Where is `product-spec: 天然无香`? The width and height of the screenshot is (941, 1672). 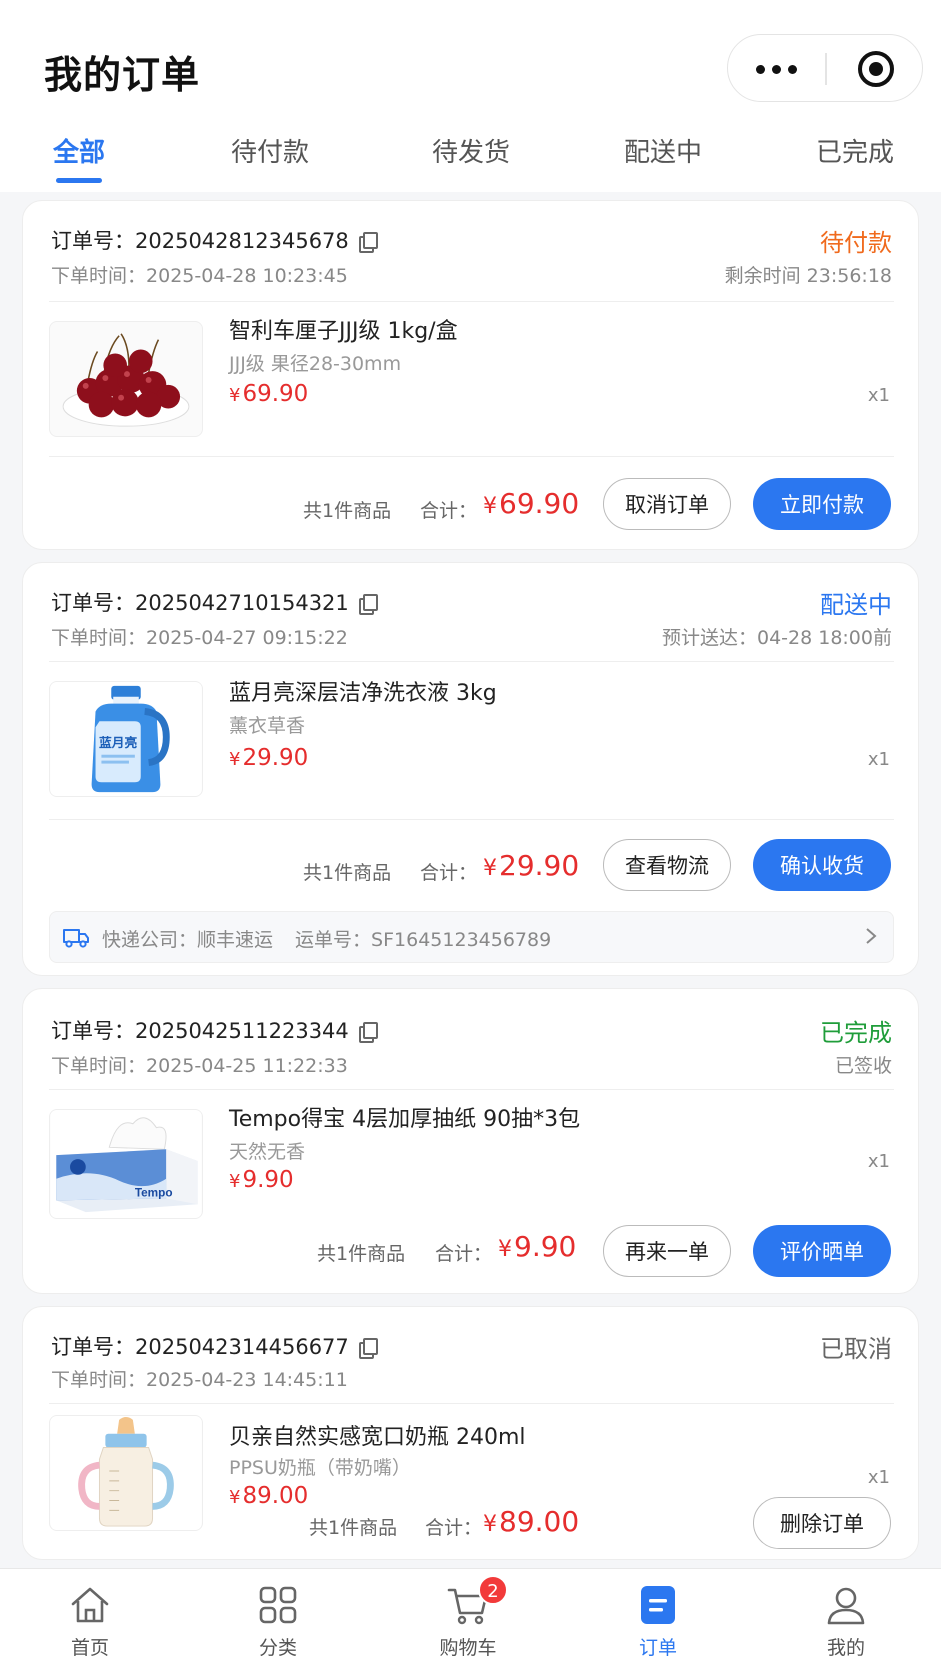
product-spec: 天然无香 is located at coordinates (267, 1152).